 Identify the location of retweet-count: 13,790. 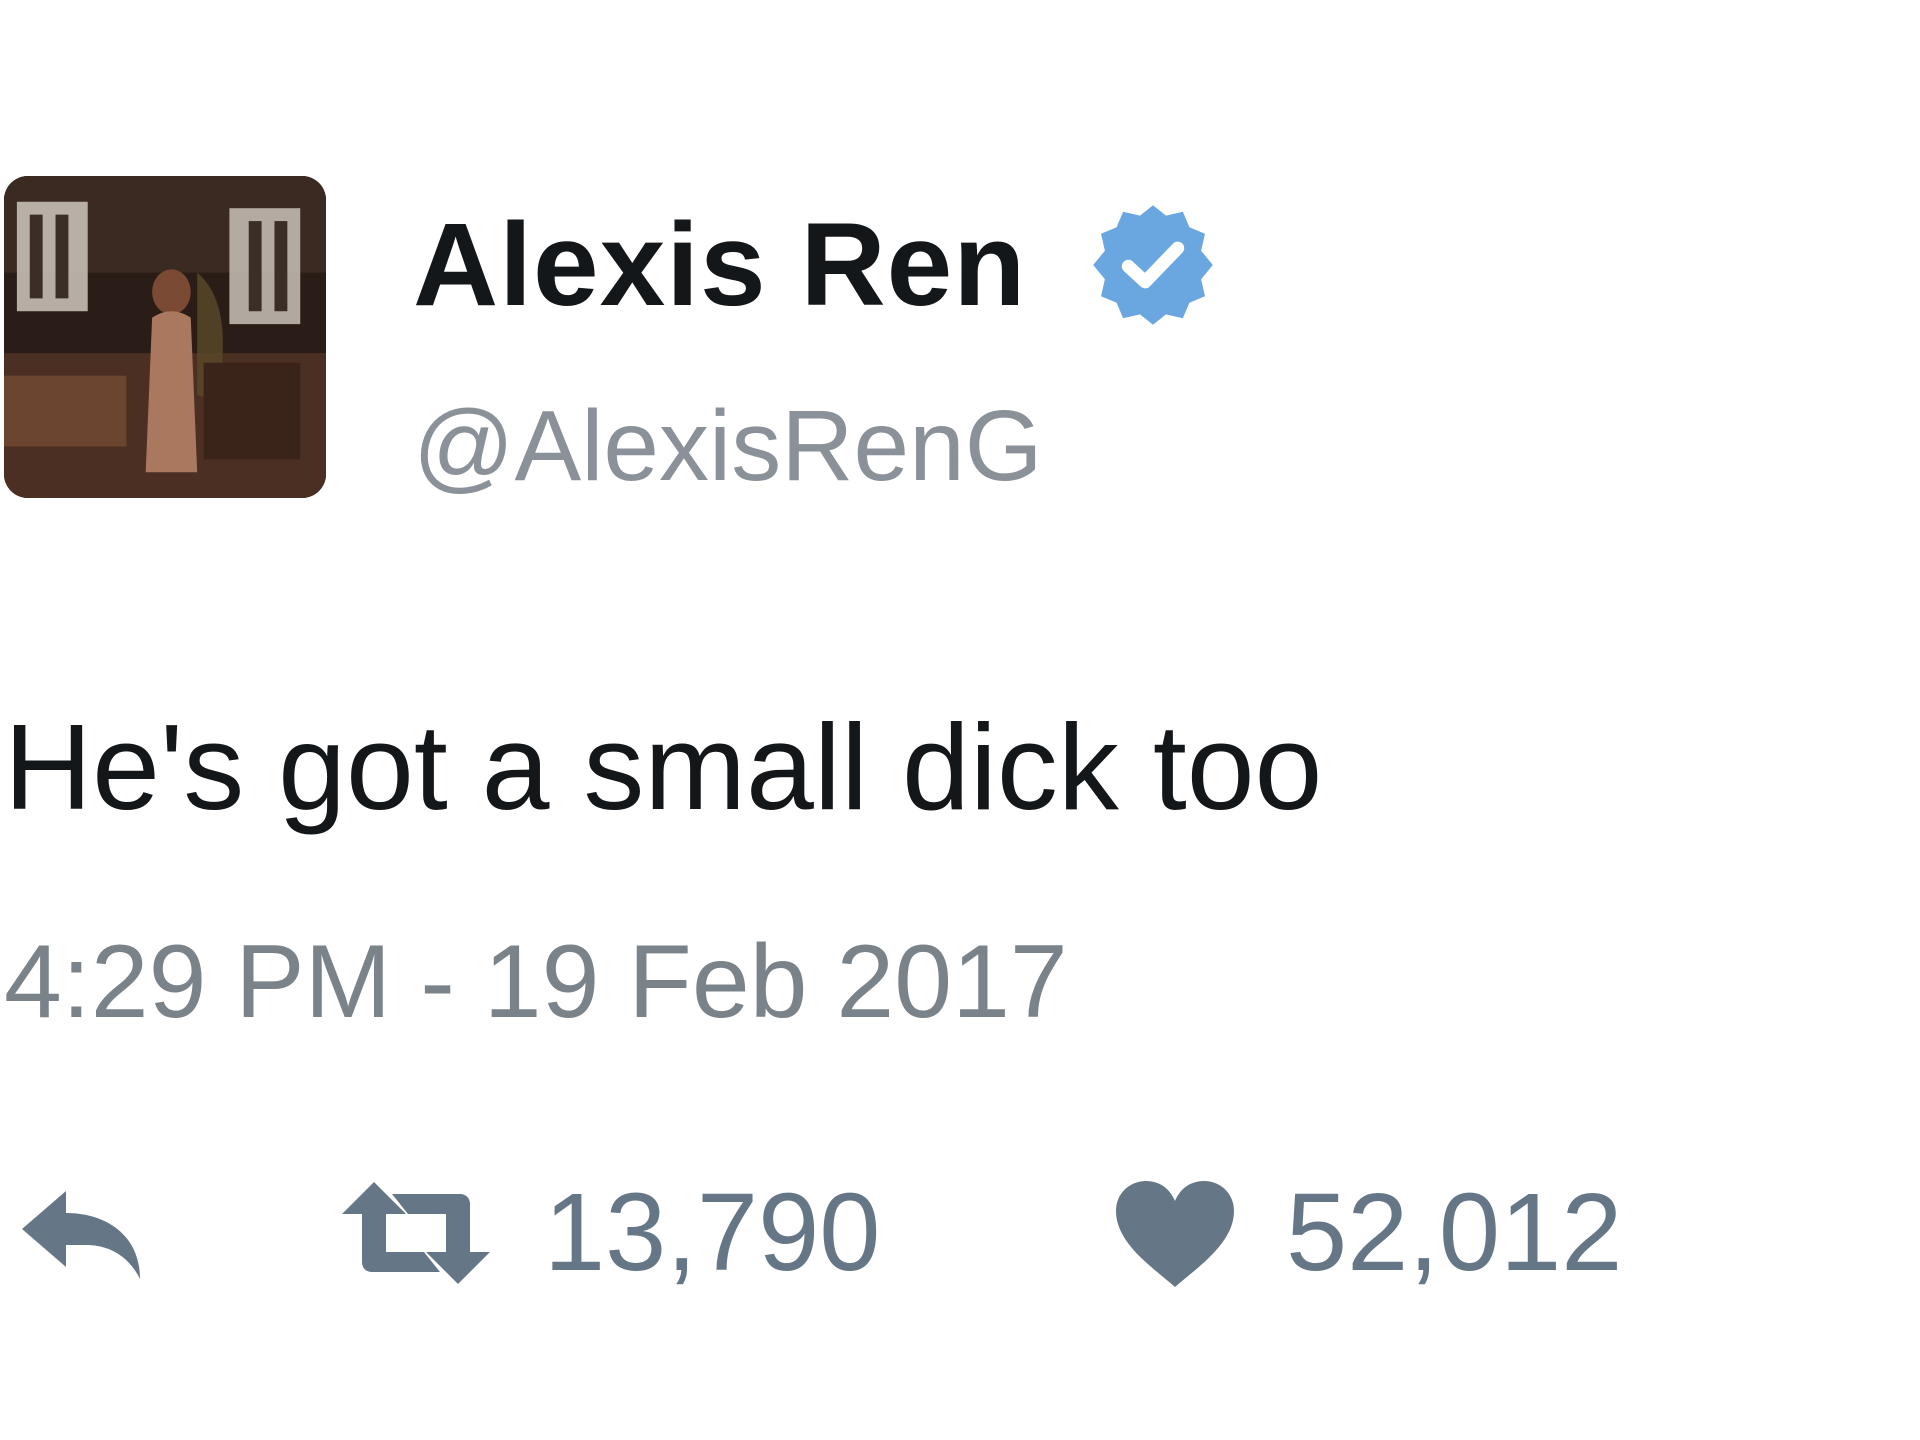
(712, 1232).